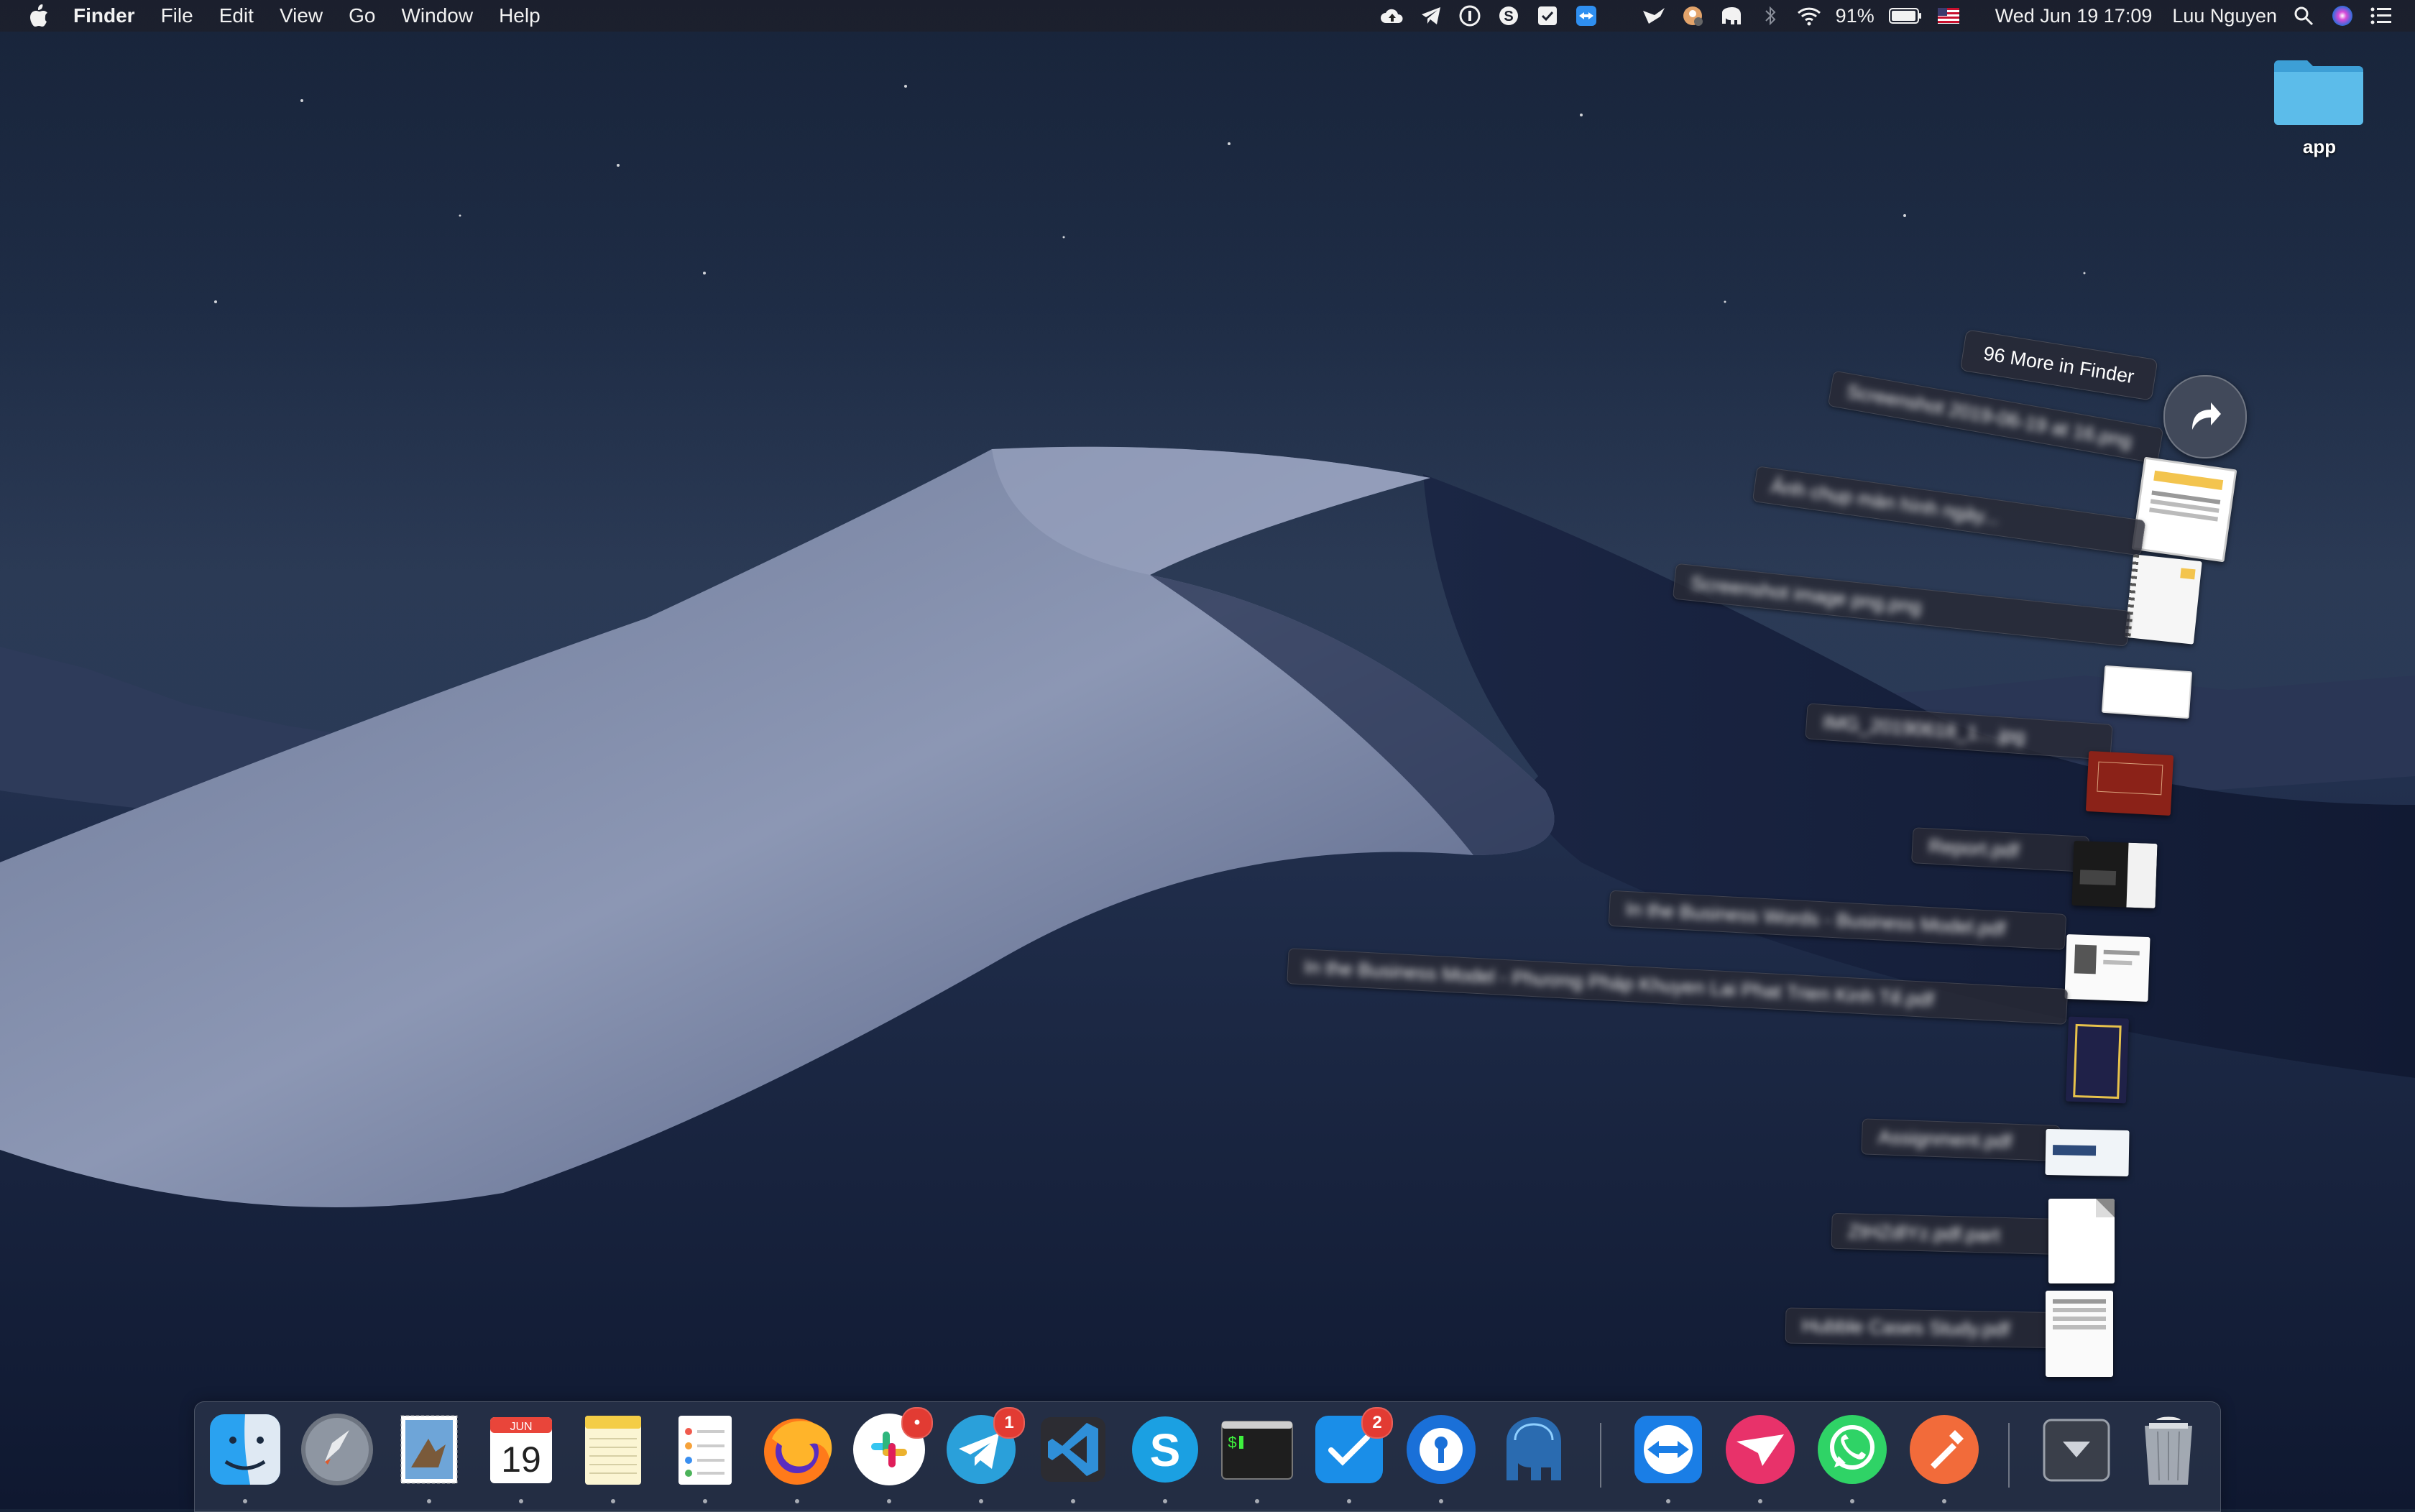 The height and width of the screenshot is (1512, 2415). I want to click on menu-view: View, so click(301, 16).